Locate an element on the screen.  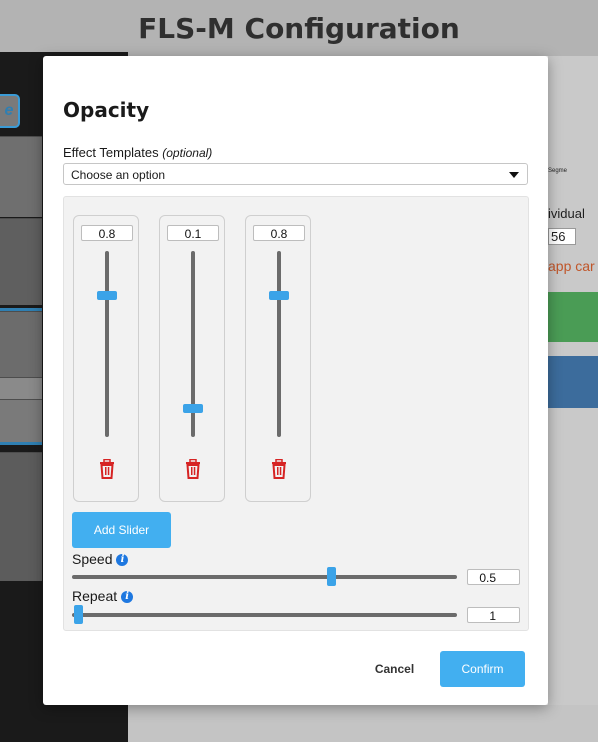
left-panel-button: e is located at coordinates (10, 111).